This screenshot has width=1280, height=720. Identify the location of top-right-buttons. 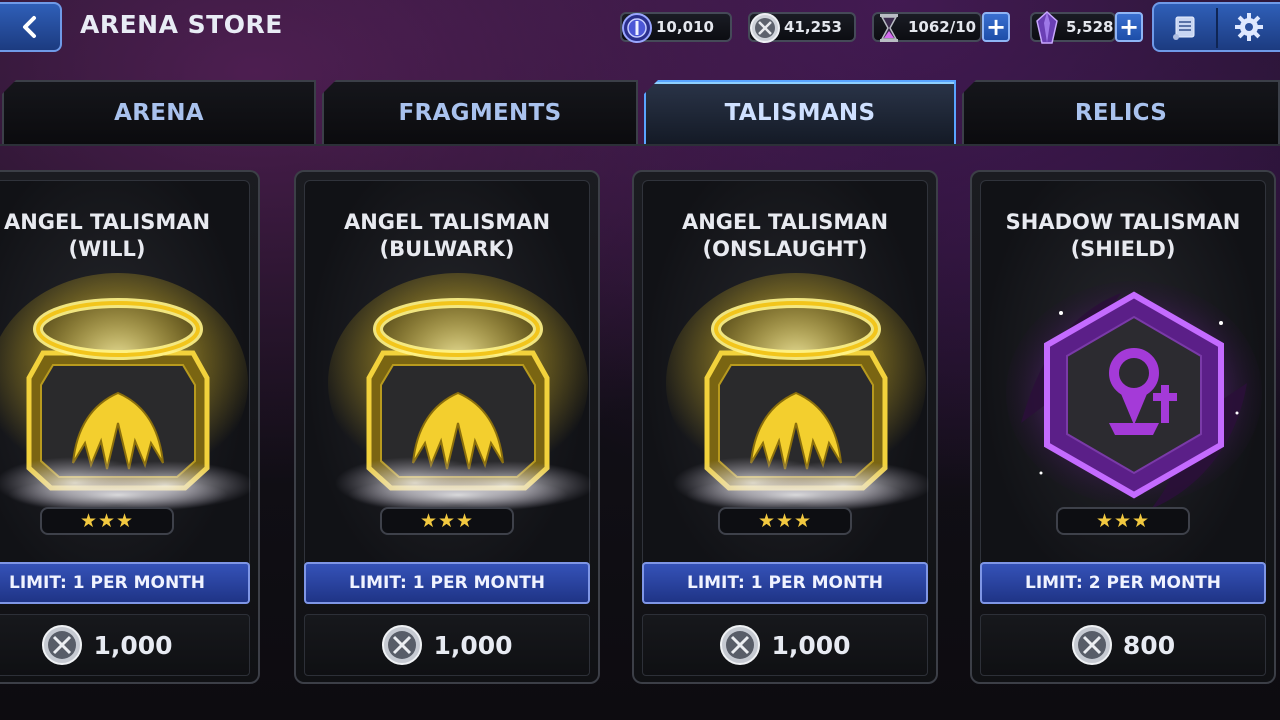
(1216, 27).